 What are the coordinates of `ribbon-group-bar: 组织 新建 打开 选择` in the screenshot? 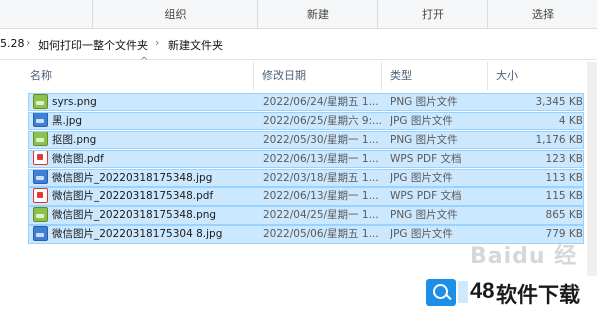 It's located at (298, 14).